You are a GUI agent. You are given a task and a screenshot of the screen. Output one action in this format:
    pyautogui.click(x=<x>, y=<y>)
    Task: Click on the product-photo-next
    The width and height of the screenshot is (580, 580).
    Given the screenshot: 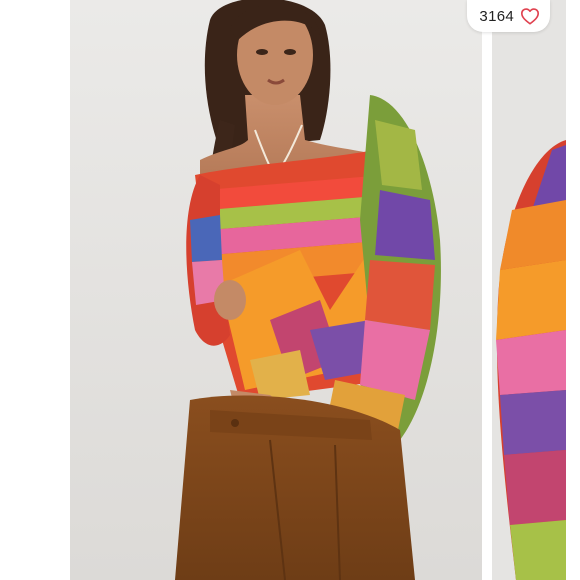 What is the action you would take?
    pyautogui.click(x=529, y=290)
    